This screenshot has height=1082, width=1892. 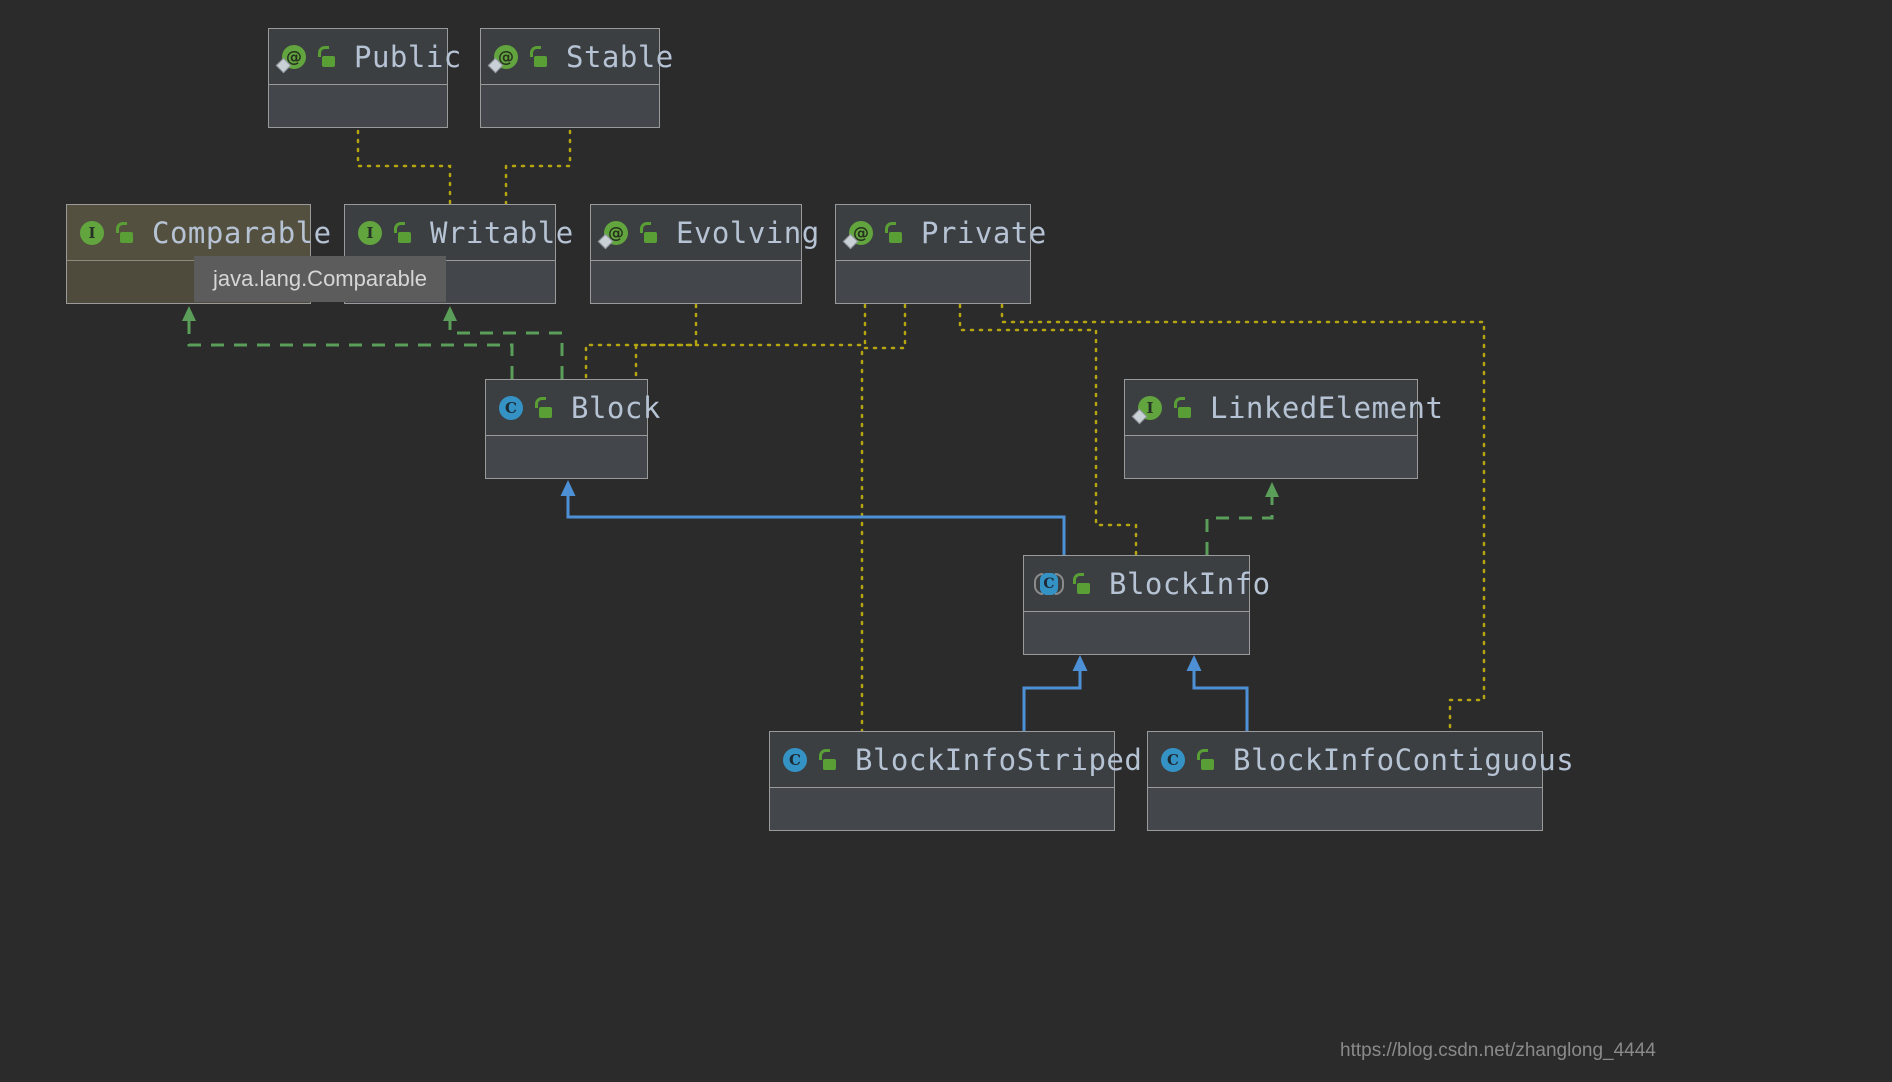 I want to click on uml-node-block: C Block, so click(x=572, y=429).